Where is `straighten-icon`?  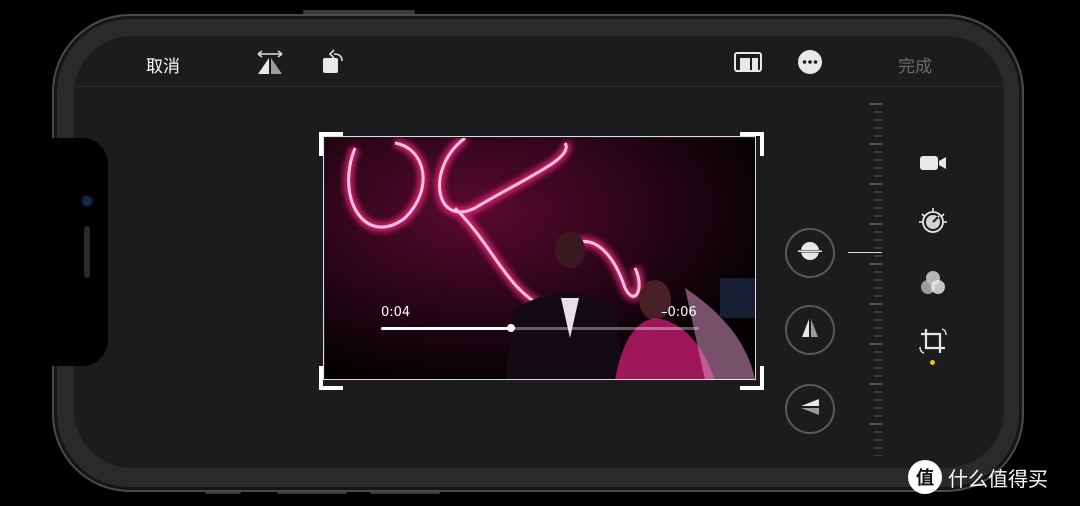
straighten-icon is located at coordinates (810, 253).